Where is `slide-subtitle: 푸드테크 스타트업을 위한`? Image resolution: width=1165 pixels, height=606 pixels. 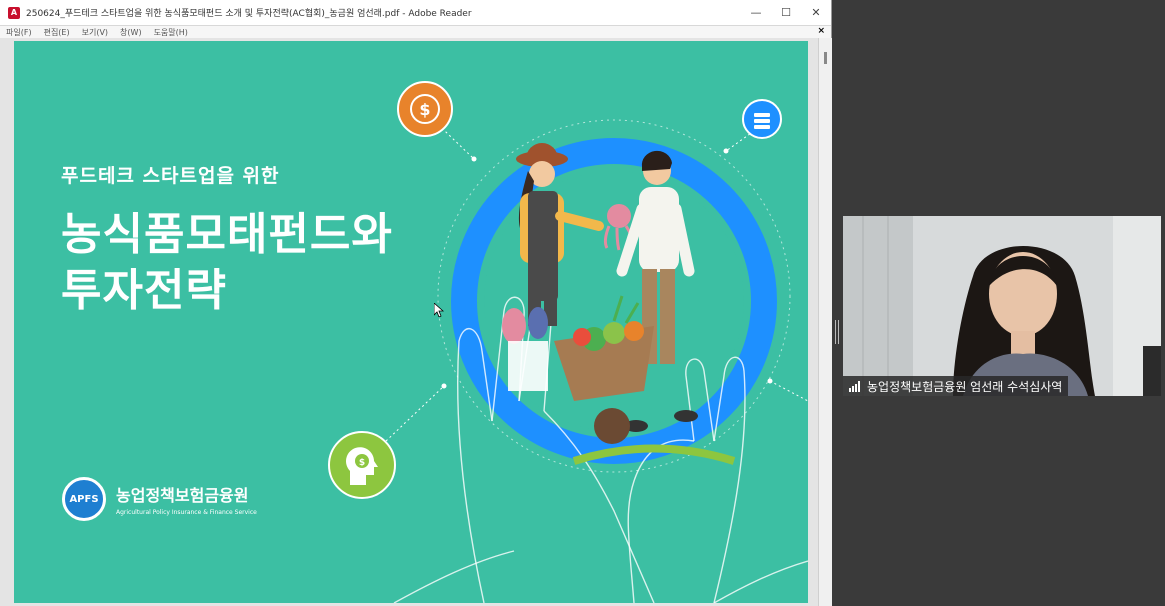 slide-subtitle: 푸드테크 스타트업을 위한 is located at coordinates (170, 176).